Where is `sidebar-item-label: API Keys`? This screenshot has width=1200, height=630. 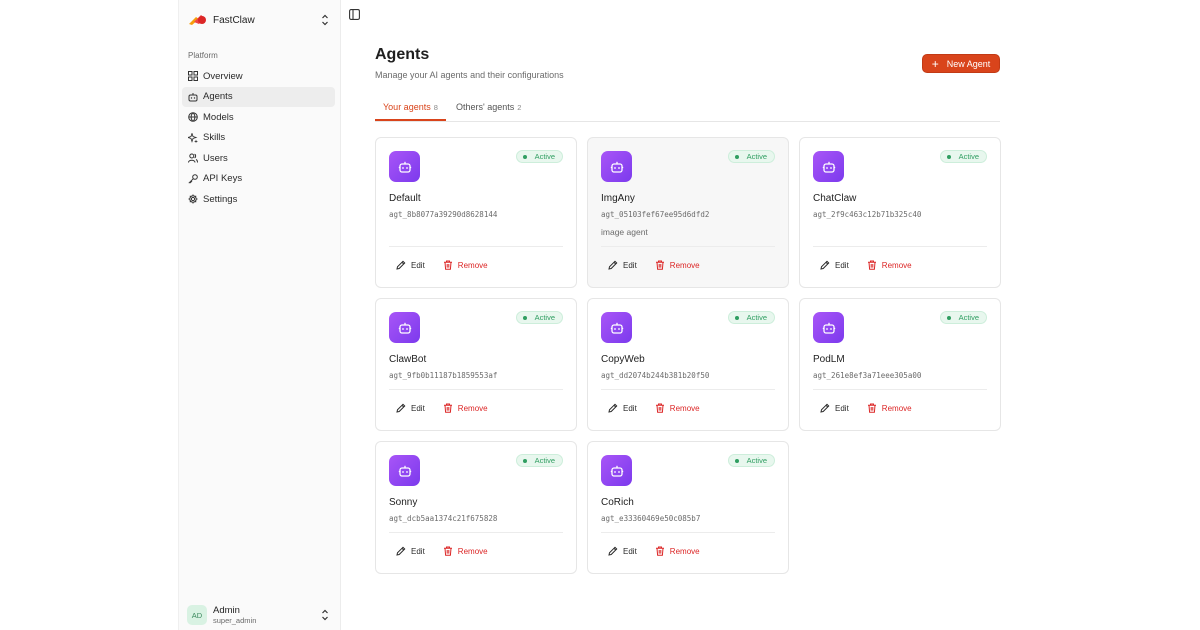 sidebar-item-label: API Keys is located at coordinates (223, 178).